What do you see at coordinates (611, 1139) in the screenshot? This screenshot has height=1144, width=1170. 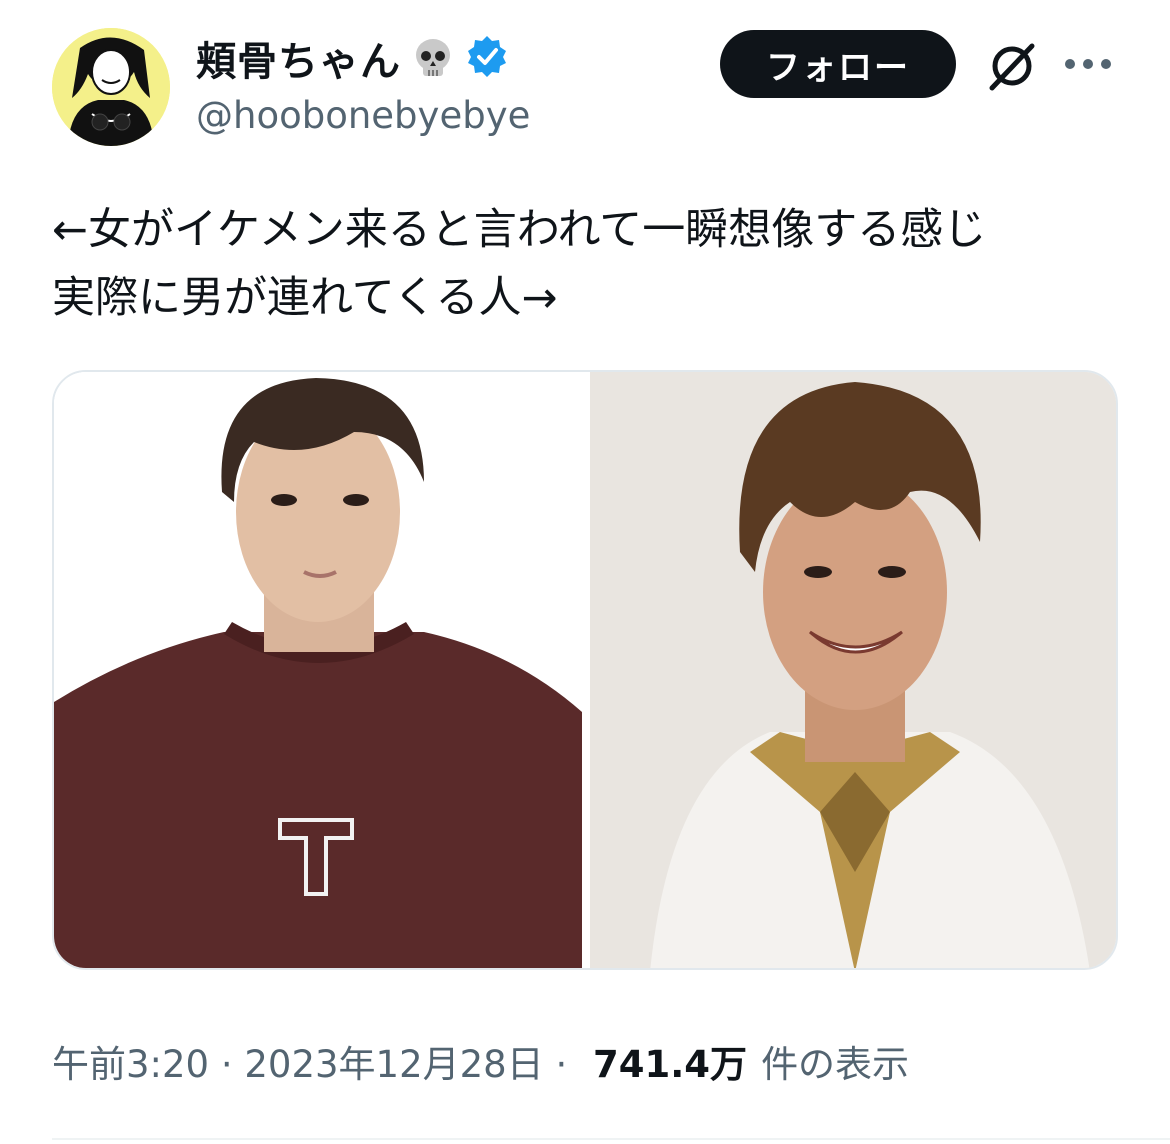 I see `divider` at bounding box center [611, 1139].